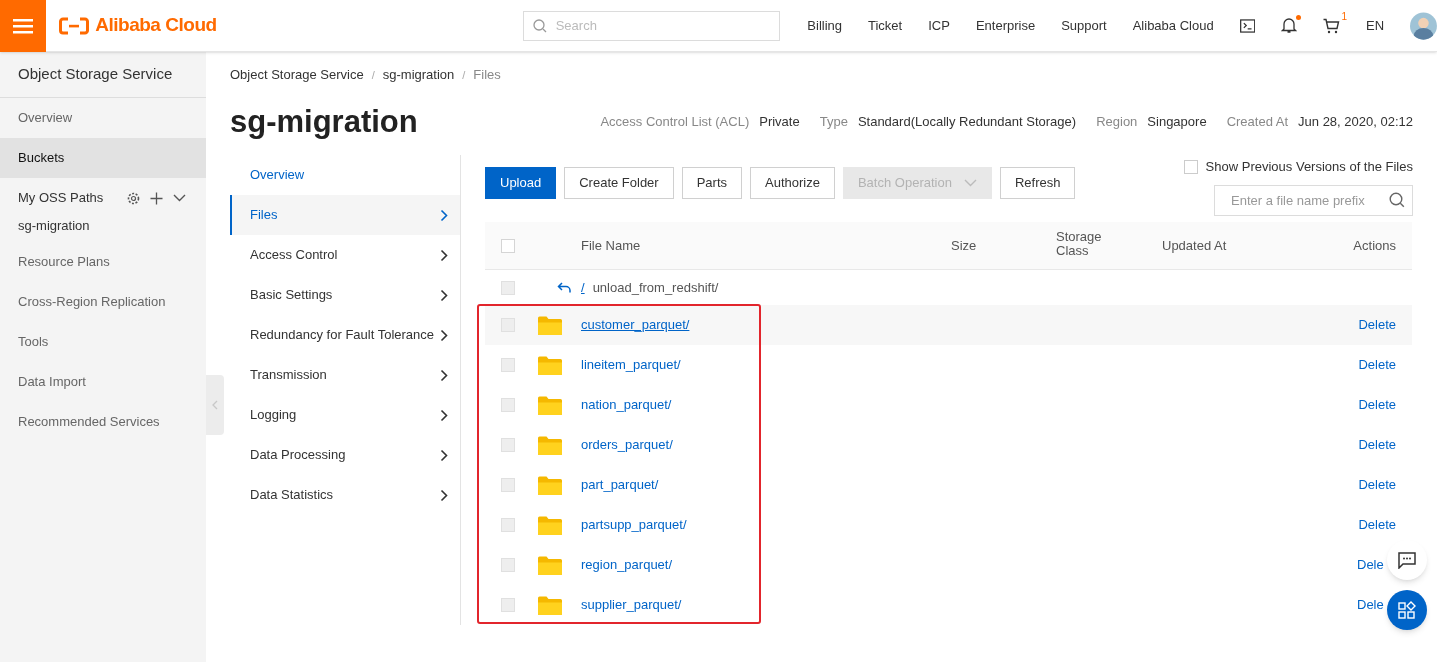 The height and width of the screenshot is (662, 1437). What do you see at coordinates (521, 183) in the screenshot?
I see `toolbar-button: Upload` at bounding box center [521, 183].